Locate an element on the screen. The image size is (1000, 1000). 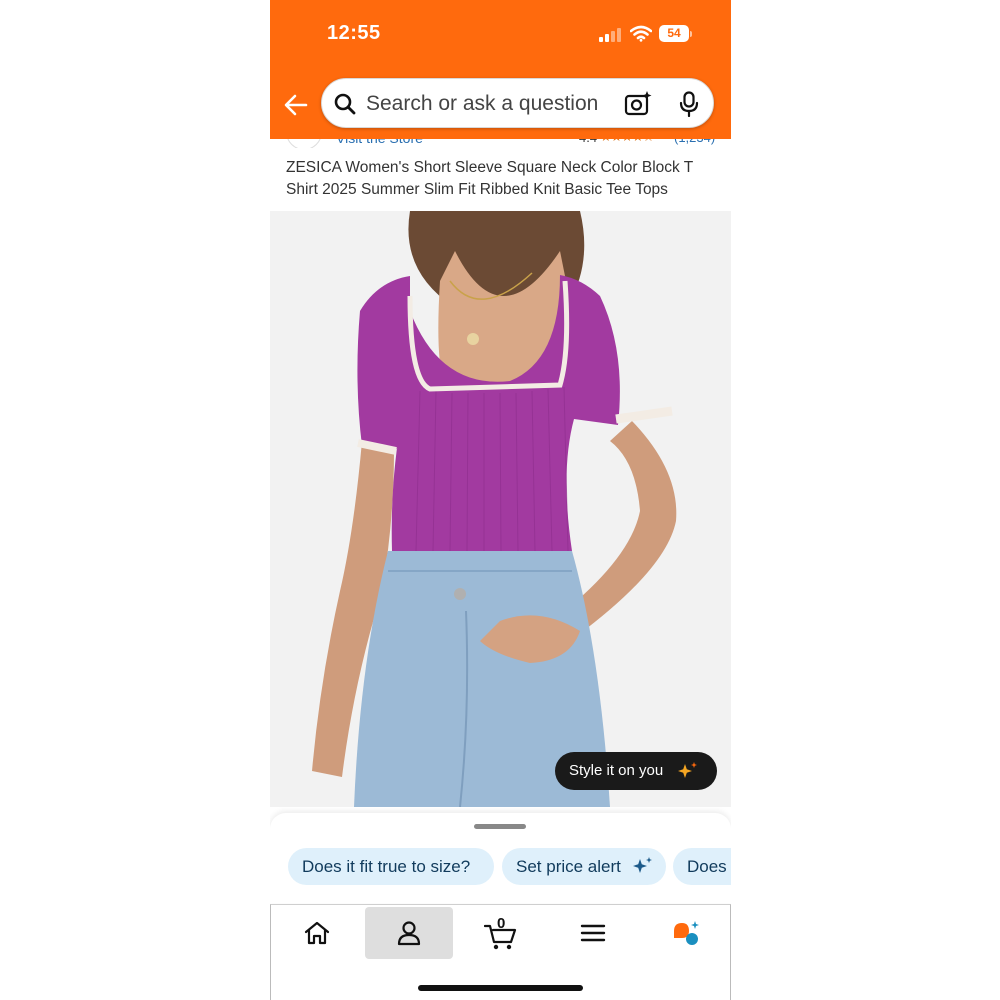
rufus-icon is located at coordinates (686, 933).